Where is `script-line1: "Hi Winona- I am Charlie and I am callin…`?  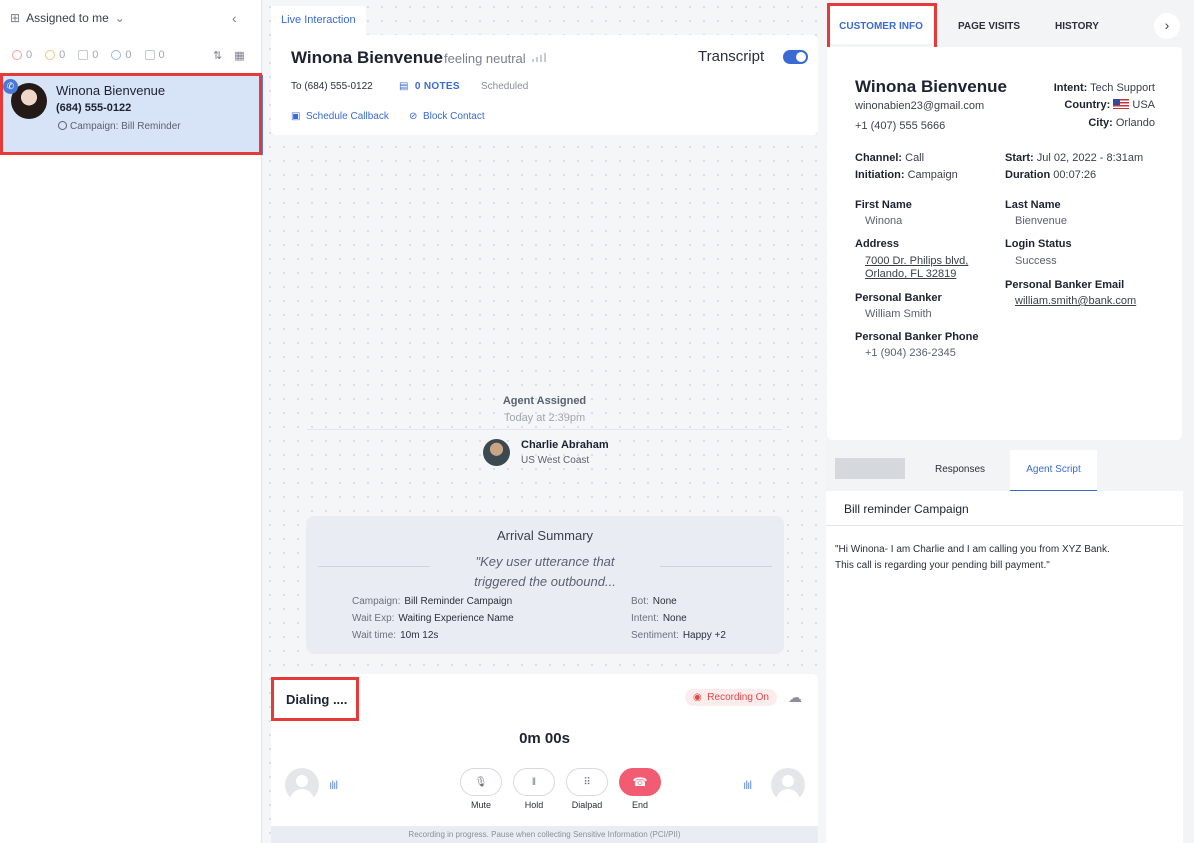 script-line1: "Hi Winona- I am Charlie and I am callin… is located at coordinates (972, 549).